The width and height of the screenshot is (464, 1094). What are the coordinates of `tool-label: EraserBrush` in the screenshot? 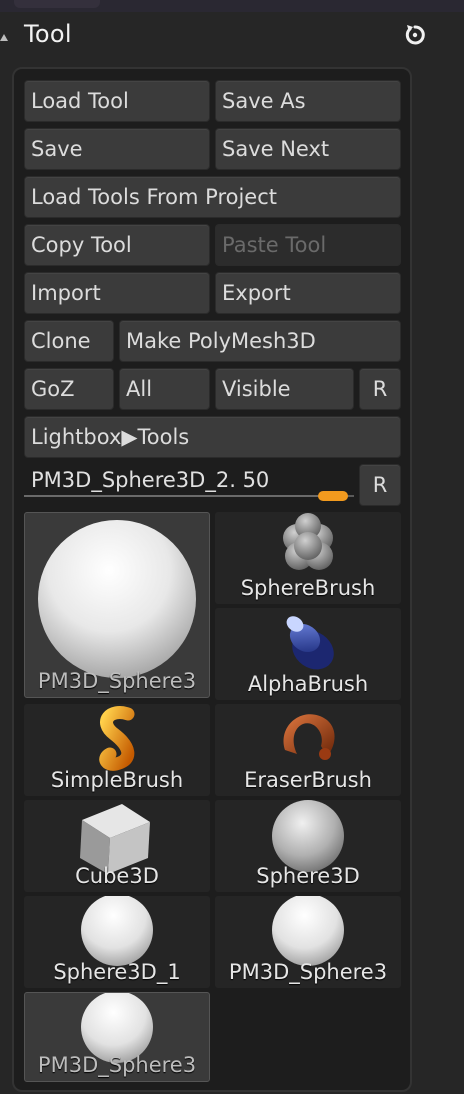 It's located at (308, 780).